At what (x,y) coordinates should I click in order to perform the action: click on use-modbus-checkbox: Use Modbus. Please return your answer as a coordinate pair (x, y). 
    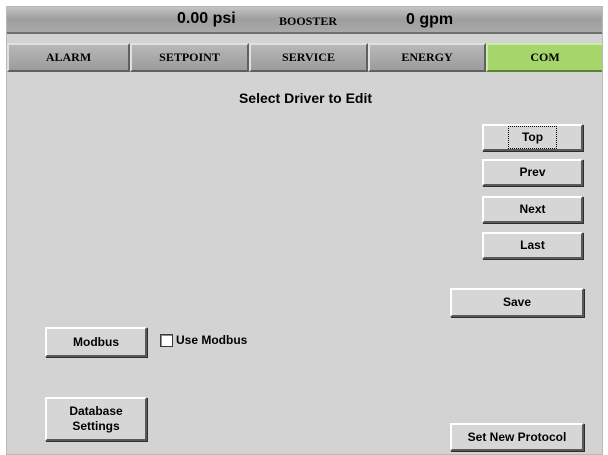
    Looking at the image, I should click on (203, 340).